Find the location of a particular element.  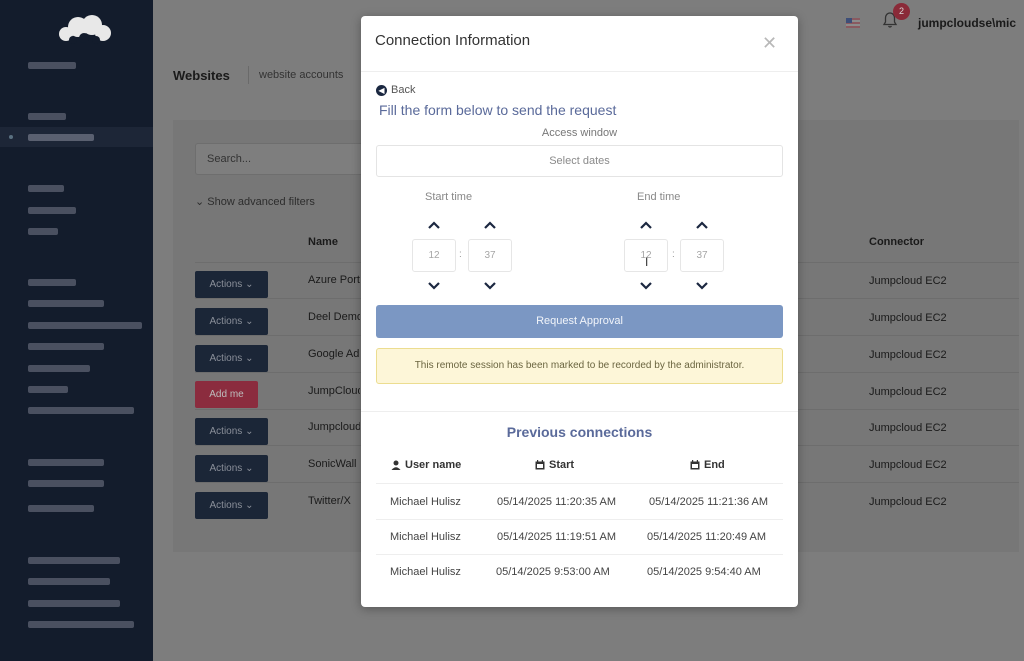

row-name: Google Admin is located at coordinates (334, 354).